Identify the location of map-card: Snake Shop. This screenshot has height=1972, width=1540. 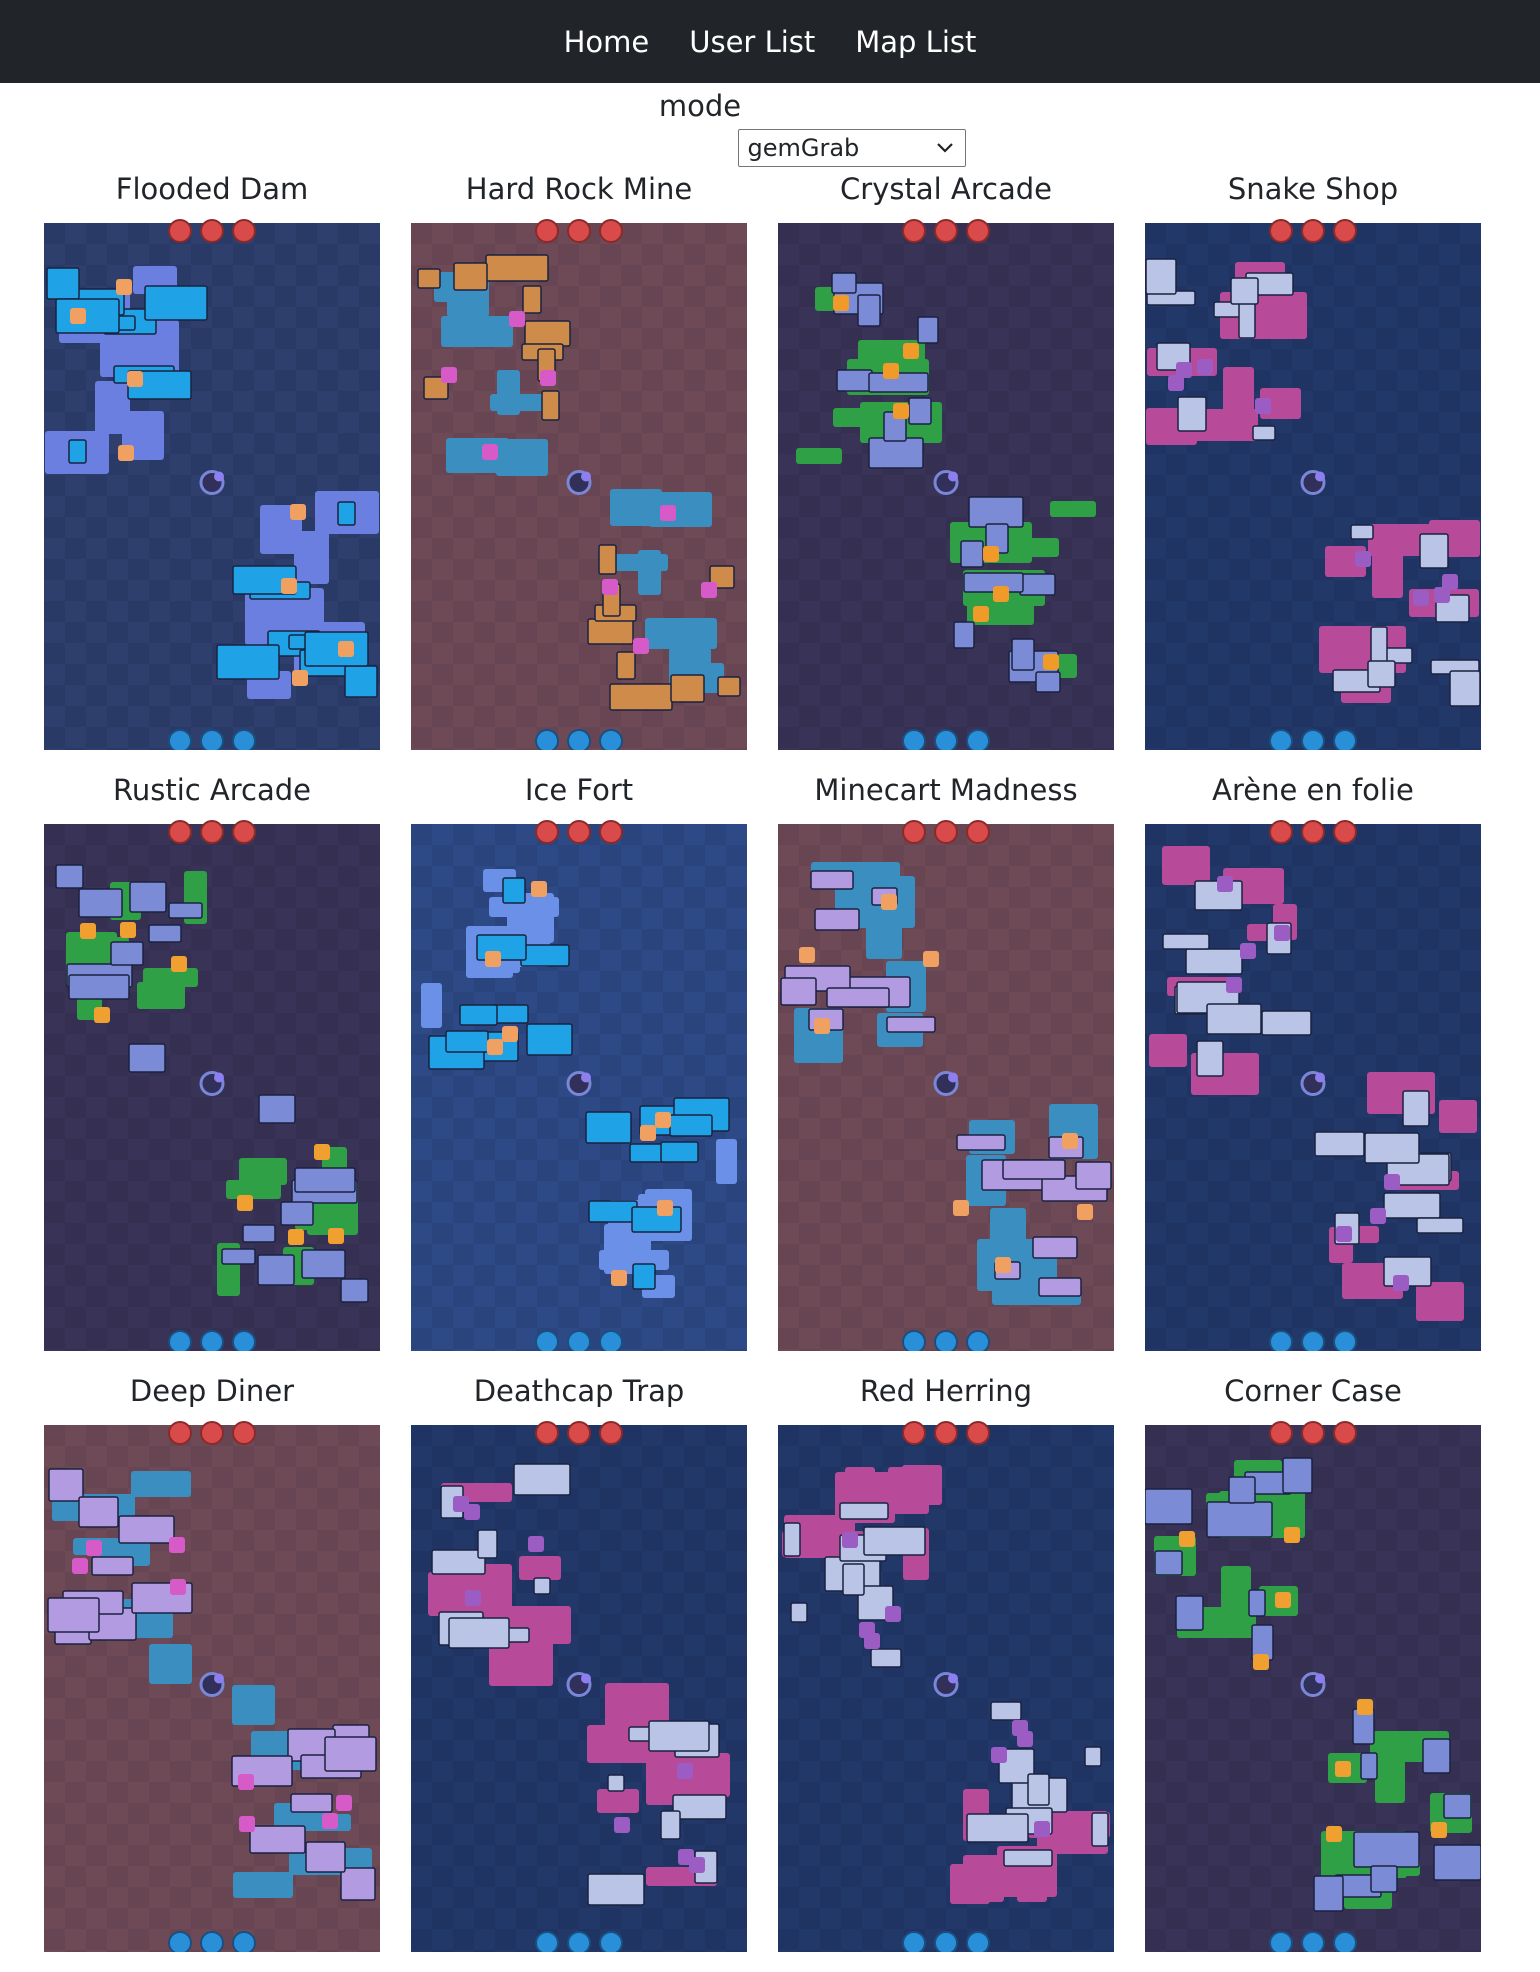
(1313, 469).